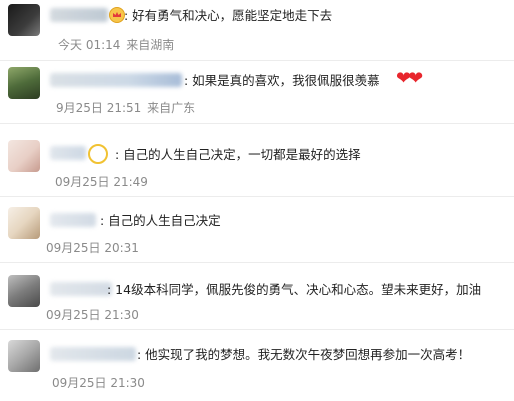 Image resolution: width=514 pixels, height=401 pixels. I want to click on comment-meta: 9月25日 21:51 来自广东, so click(126, 107).